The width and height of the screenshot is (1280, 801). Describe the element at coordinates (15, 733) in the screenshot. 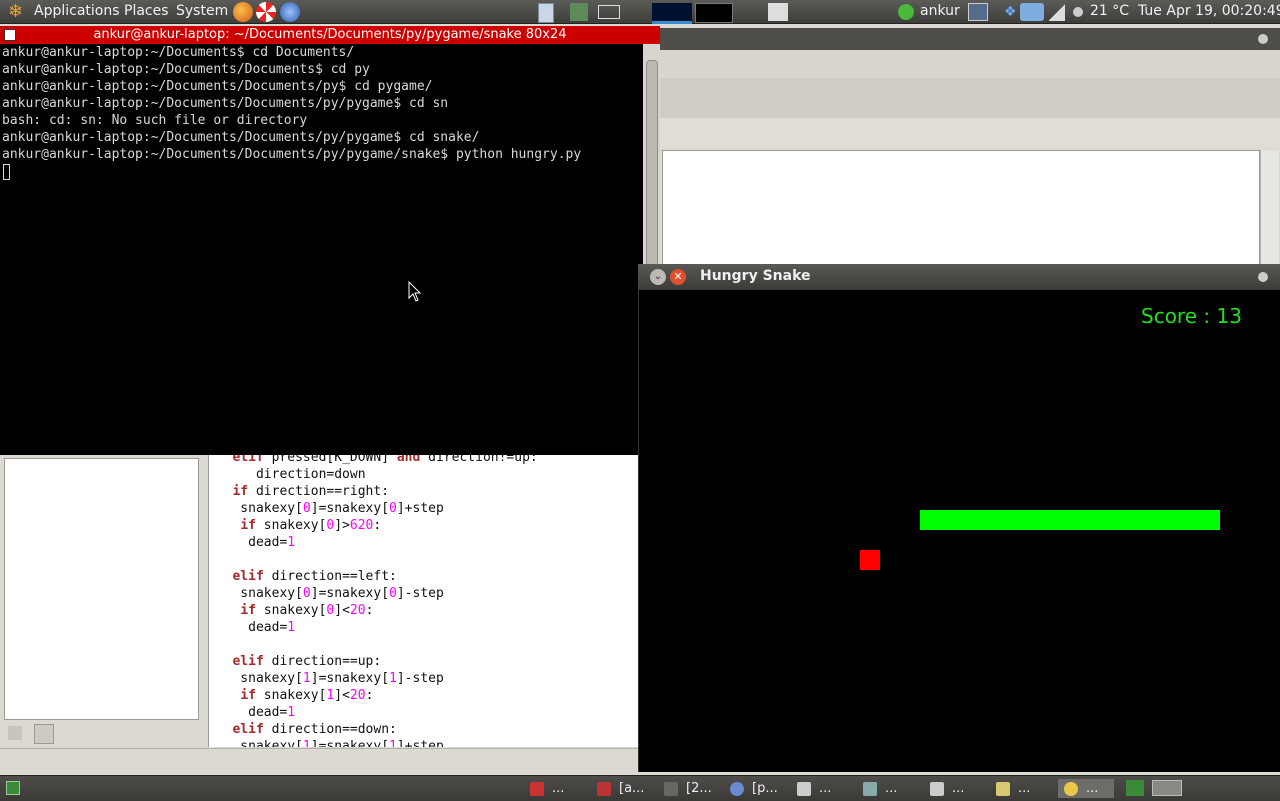

I see `documents-tab-icon` at that location.